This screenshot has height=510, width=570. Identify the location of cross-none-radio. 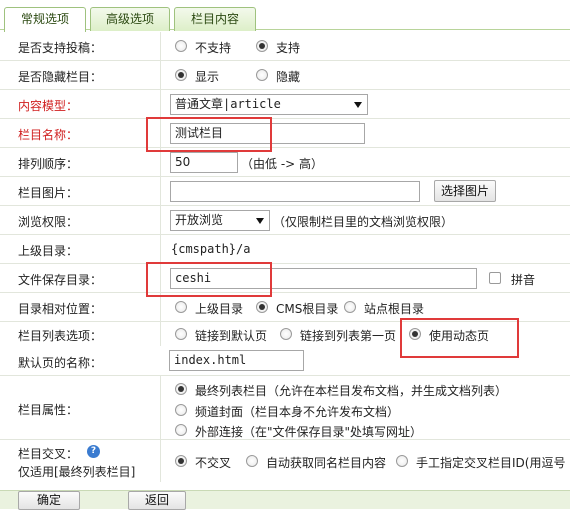
(181, 461).